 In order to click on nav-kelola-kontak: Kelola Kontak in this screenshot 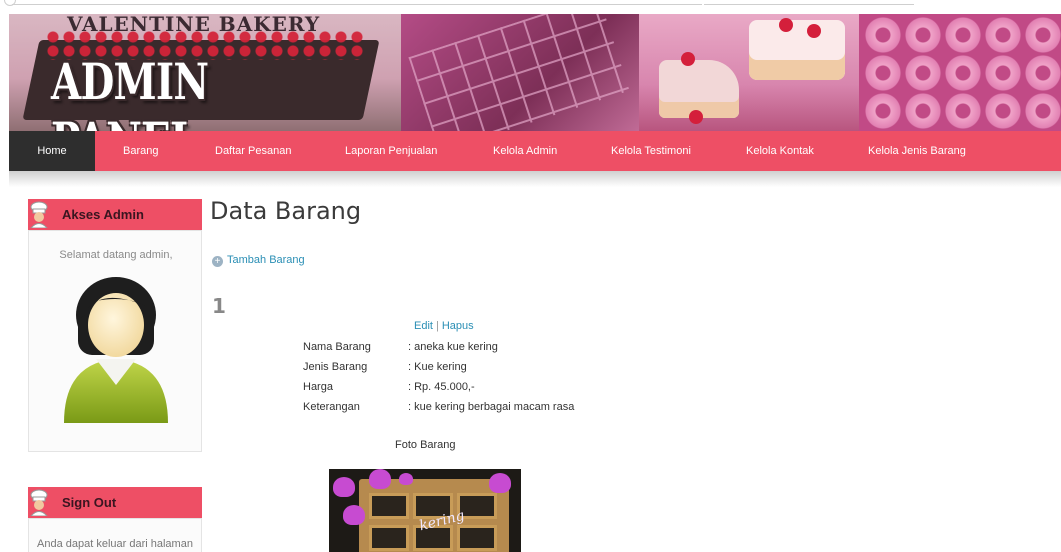, I will do `click(780, 151)`.